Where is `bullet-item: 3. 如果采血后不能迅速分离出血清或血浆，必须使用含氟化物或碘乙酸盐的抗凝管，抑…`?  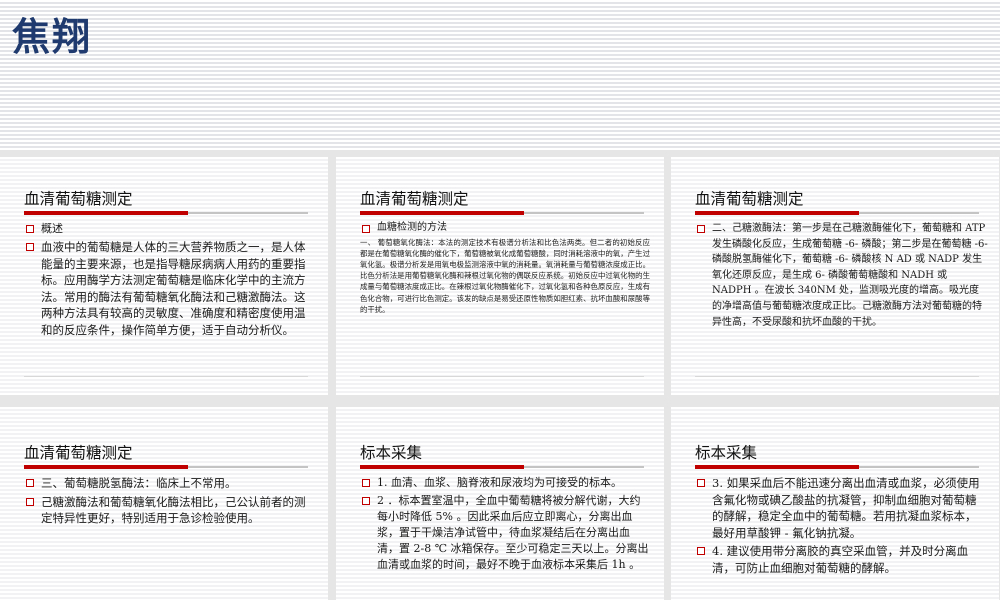 bullet-item: 3. 如果采血后不能迅速分离出血清或血浆，必须使用含氟化物或碘乙酸盐的抗凝管，抑… is located at coordinates (840, 508).